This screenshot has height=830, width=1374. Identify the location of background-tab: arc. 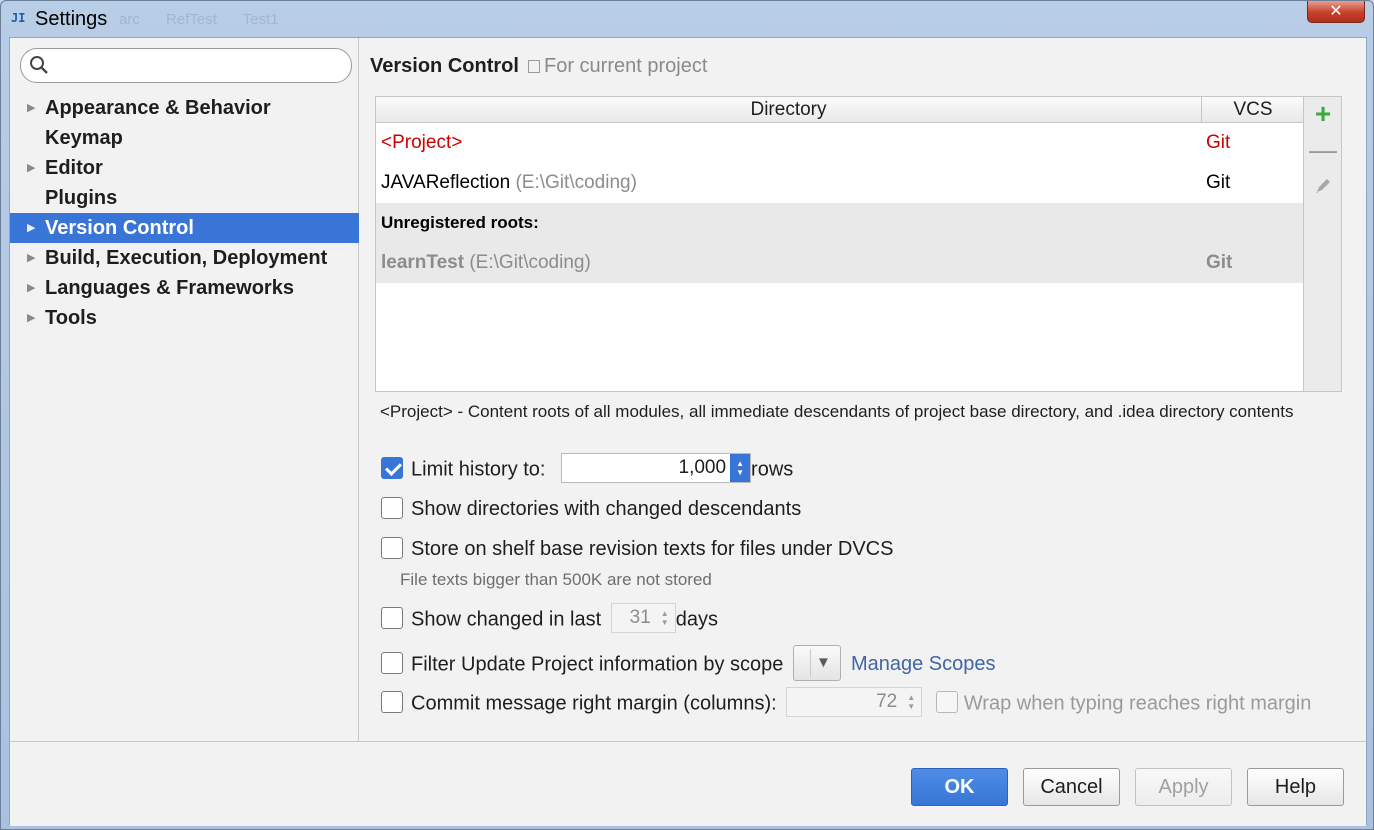
(129, 19).